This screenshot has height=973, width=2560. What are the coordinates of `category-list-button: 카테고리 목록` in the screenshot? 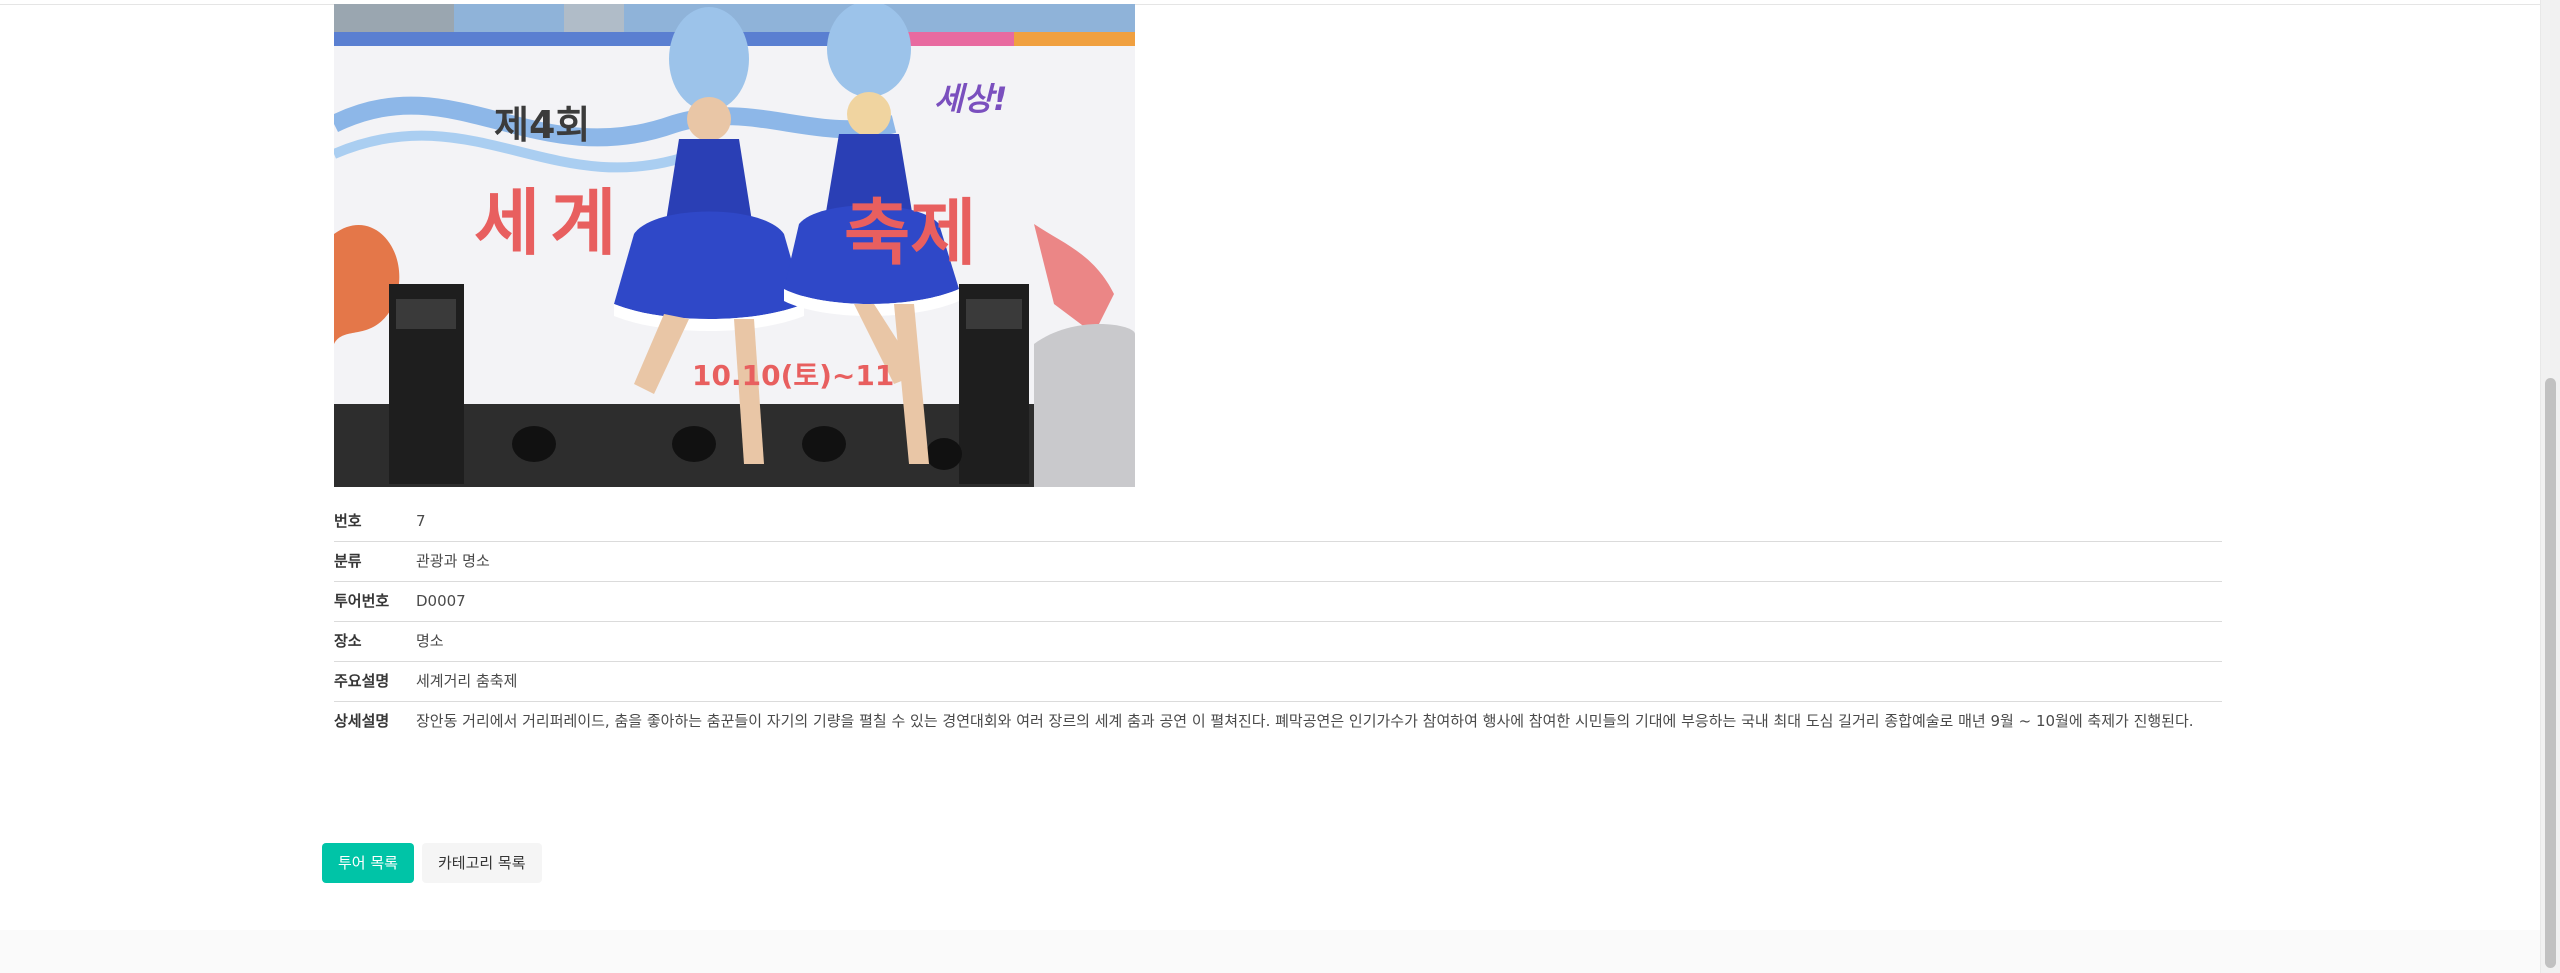 It's located at (481, 863).